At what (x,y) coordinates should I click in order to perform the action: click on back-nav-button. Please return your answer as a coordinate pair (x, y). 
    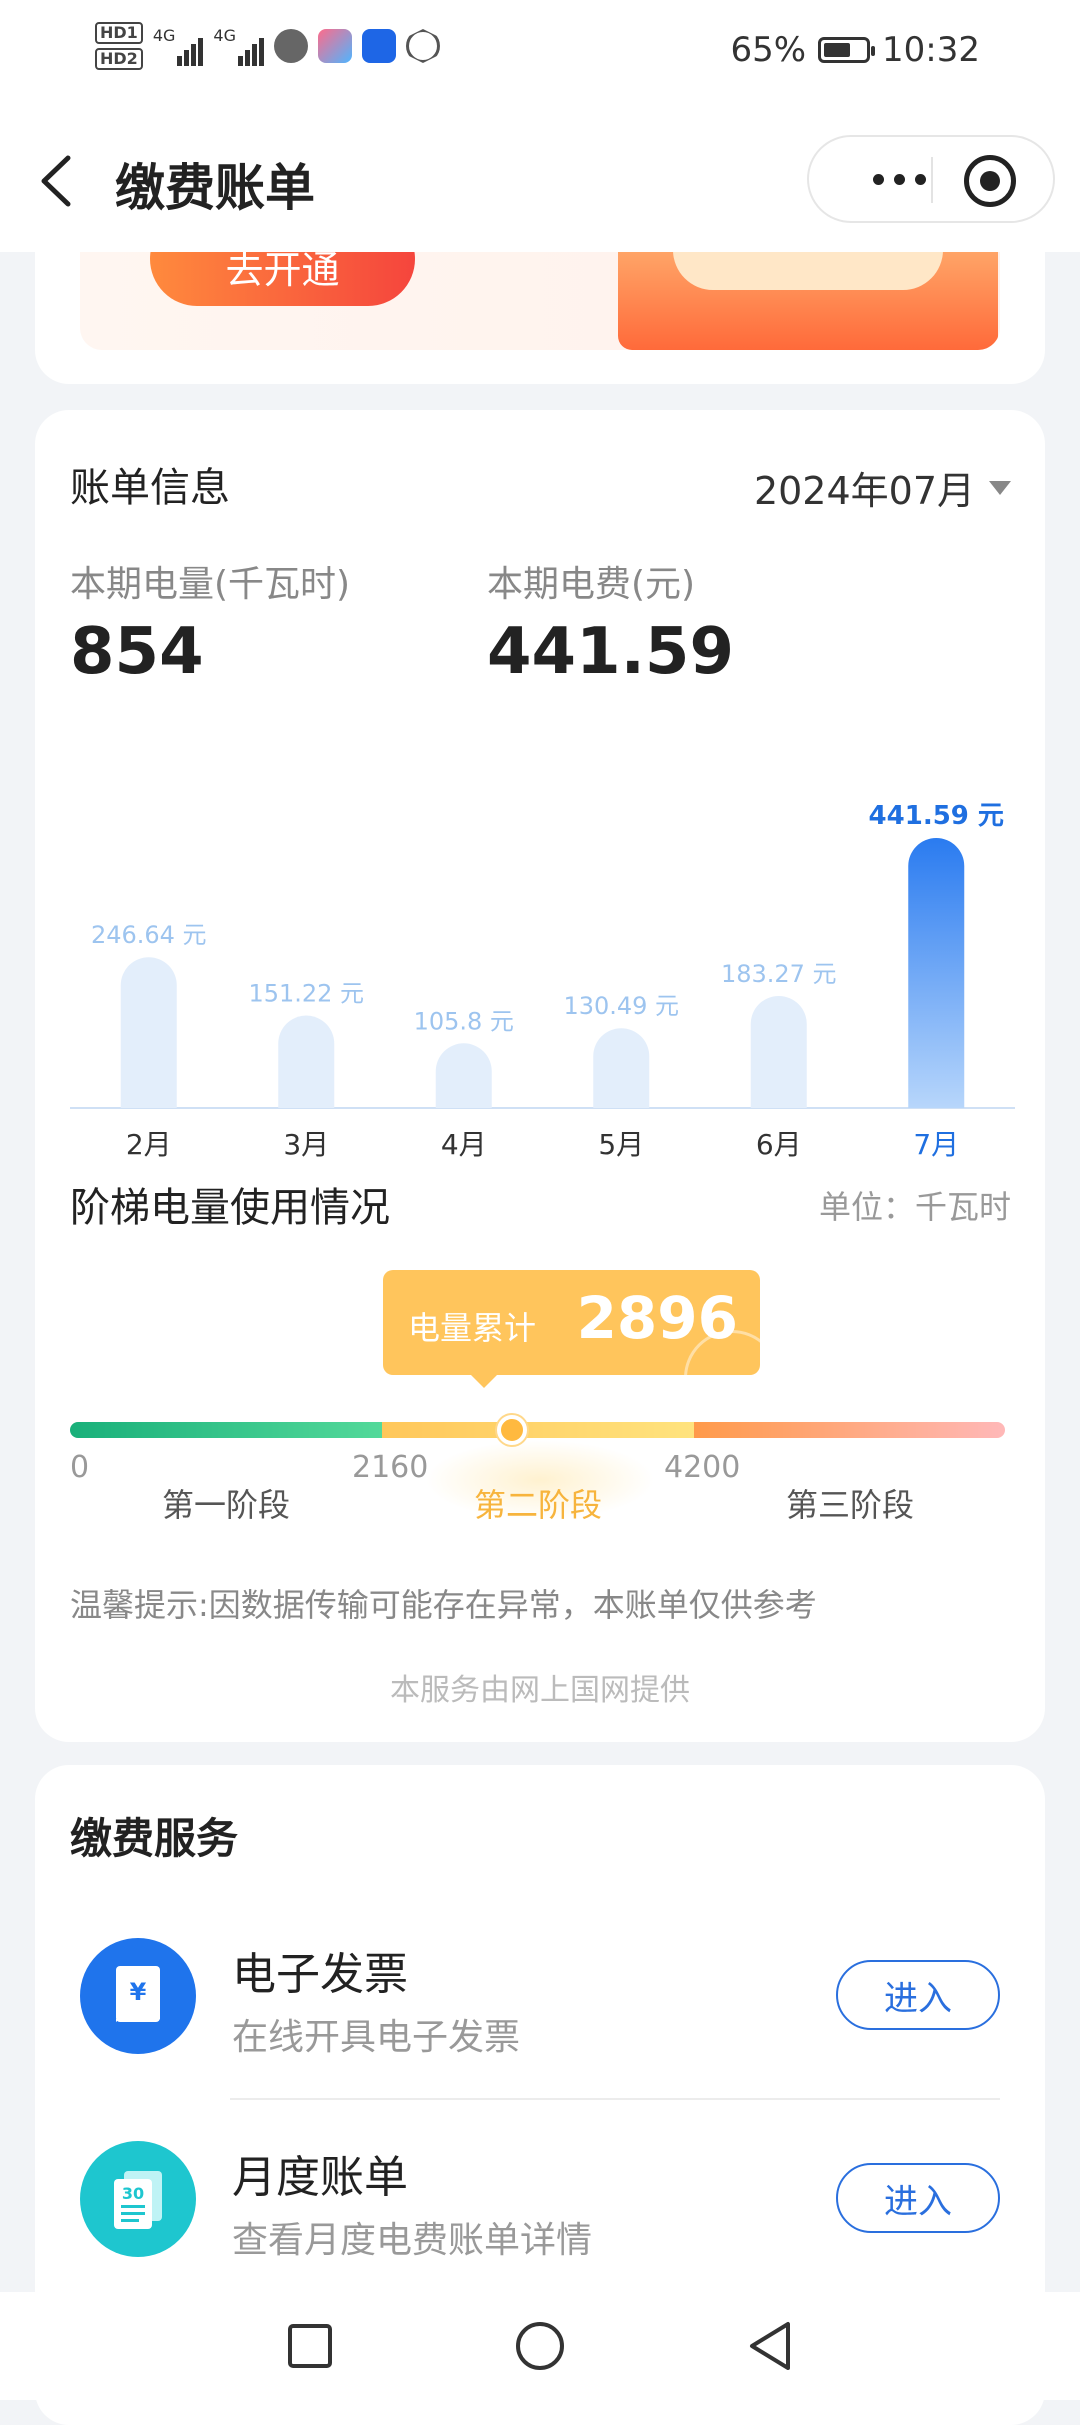
    Looking at the image, I should click on (770, 2346).